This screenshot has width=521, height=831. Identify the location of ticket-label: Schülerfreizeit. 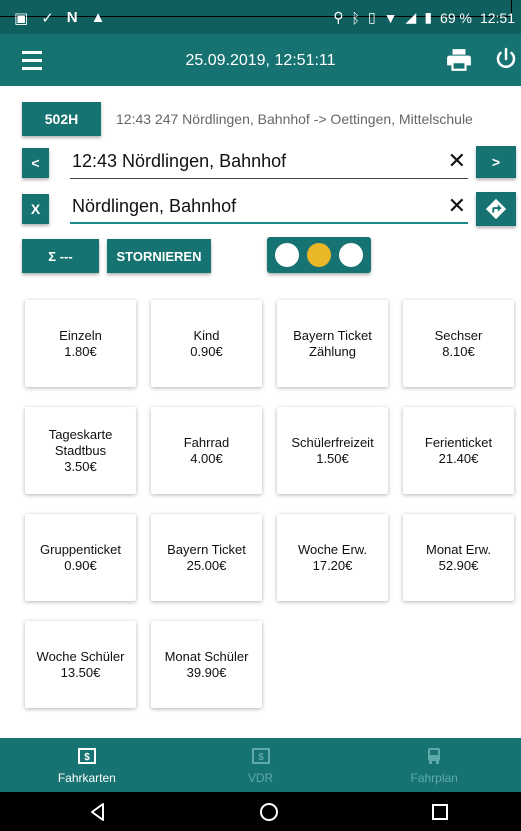
(332, 442).